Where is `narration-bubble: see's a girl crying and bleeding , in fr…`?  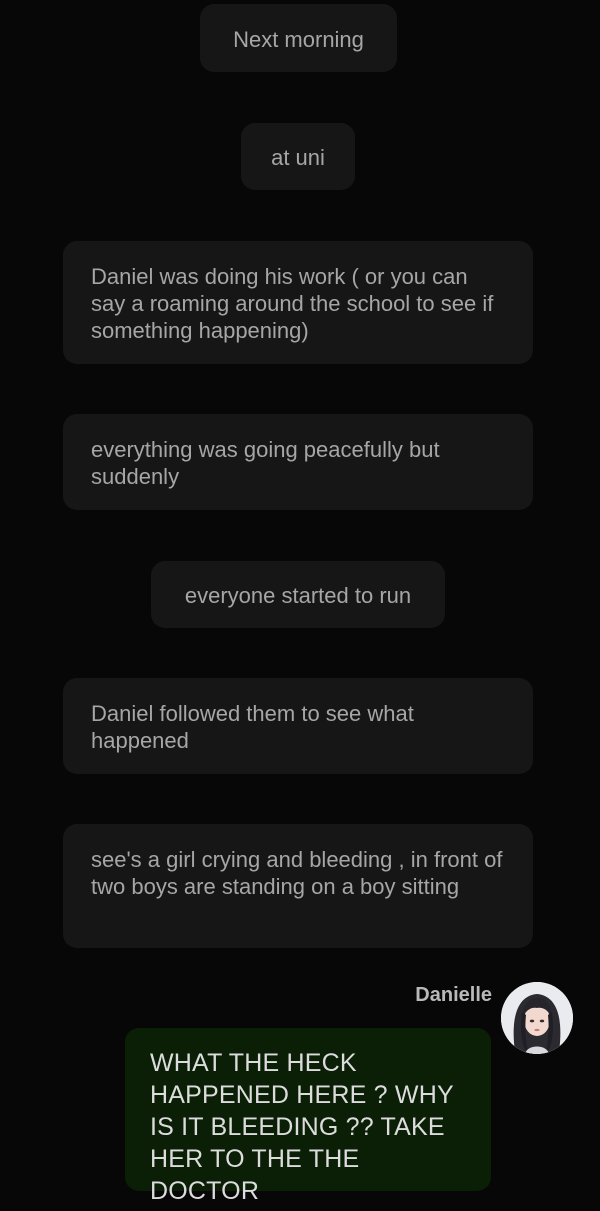
narration-bubble: see's a girl crying and bleeding , in fr… is located at coordinates (298, 886).